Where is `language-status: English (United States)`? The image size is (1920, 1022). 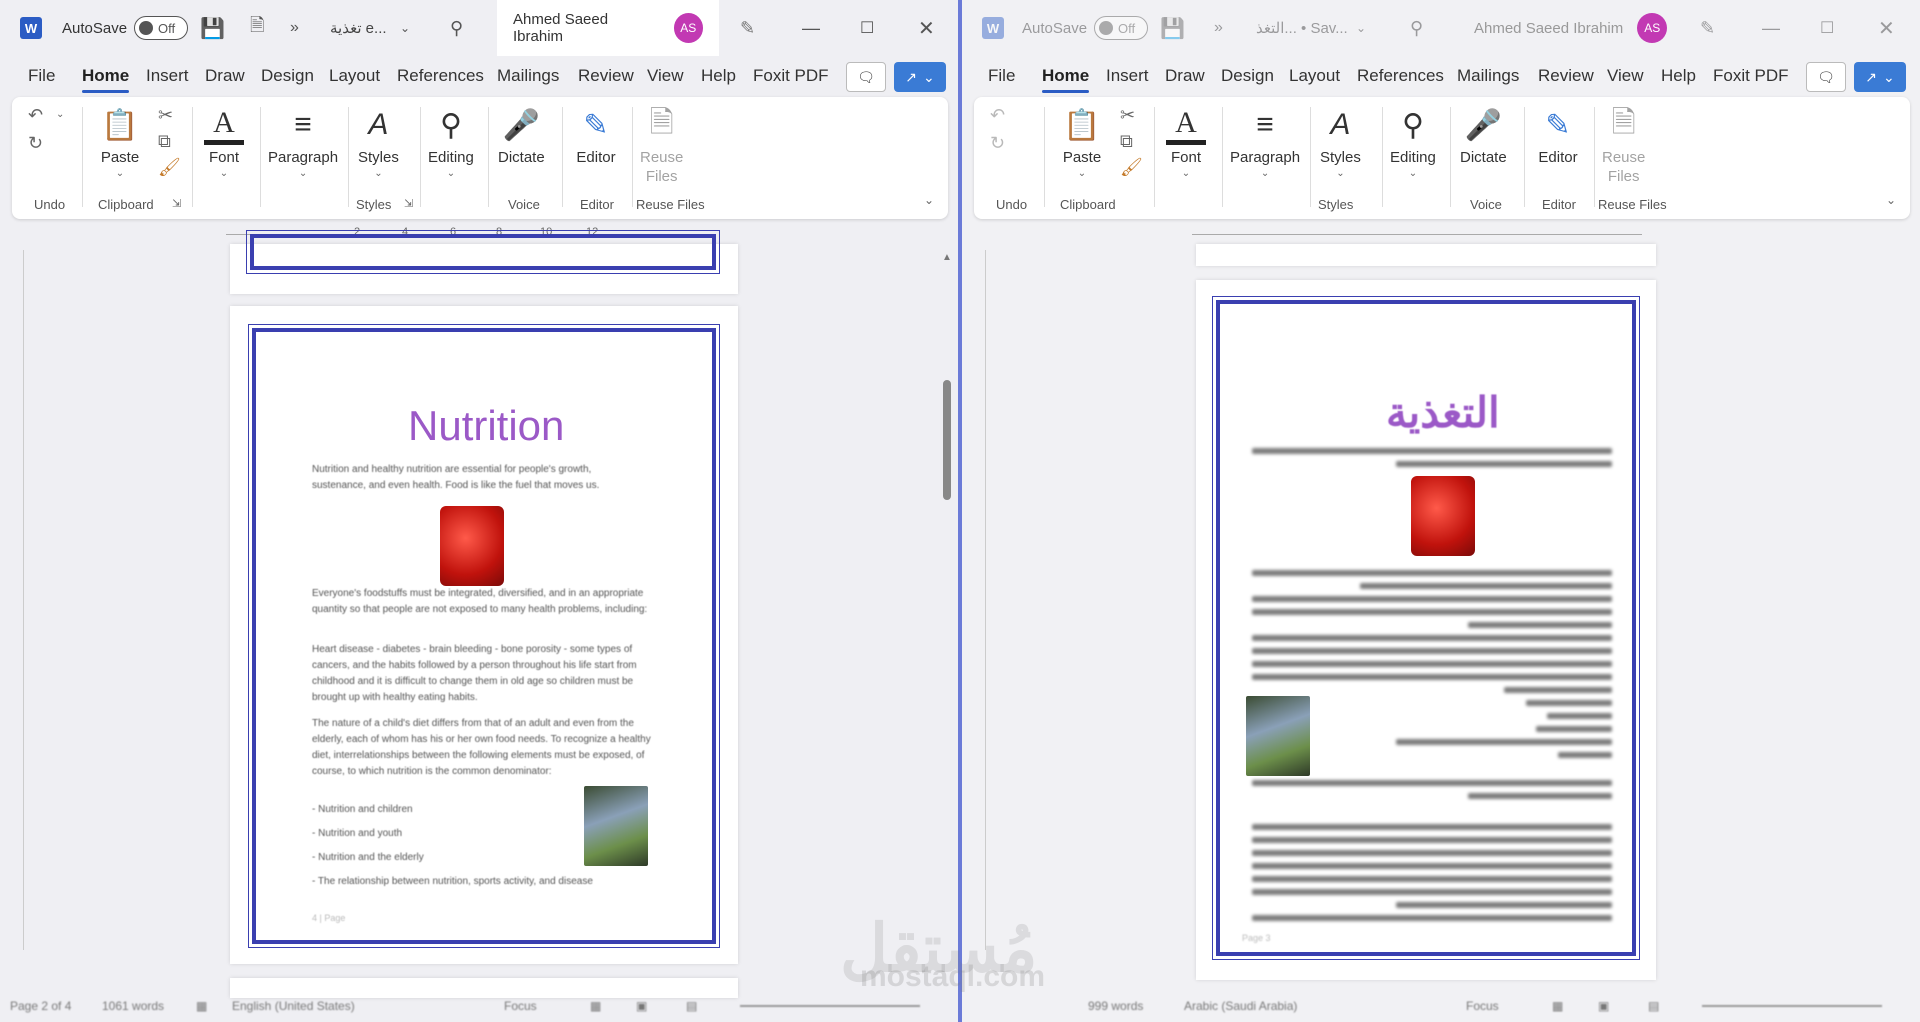
language-status: English (United States) is located at coordinates (293, 1006).